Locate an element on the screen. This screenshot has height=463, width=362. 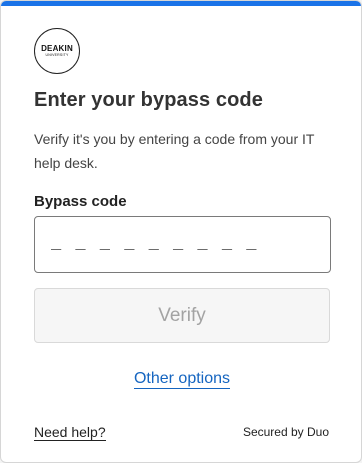
bypass-code-input is located at coordinates (182, 244).